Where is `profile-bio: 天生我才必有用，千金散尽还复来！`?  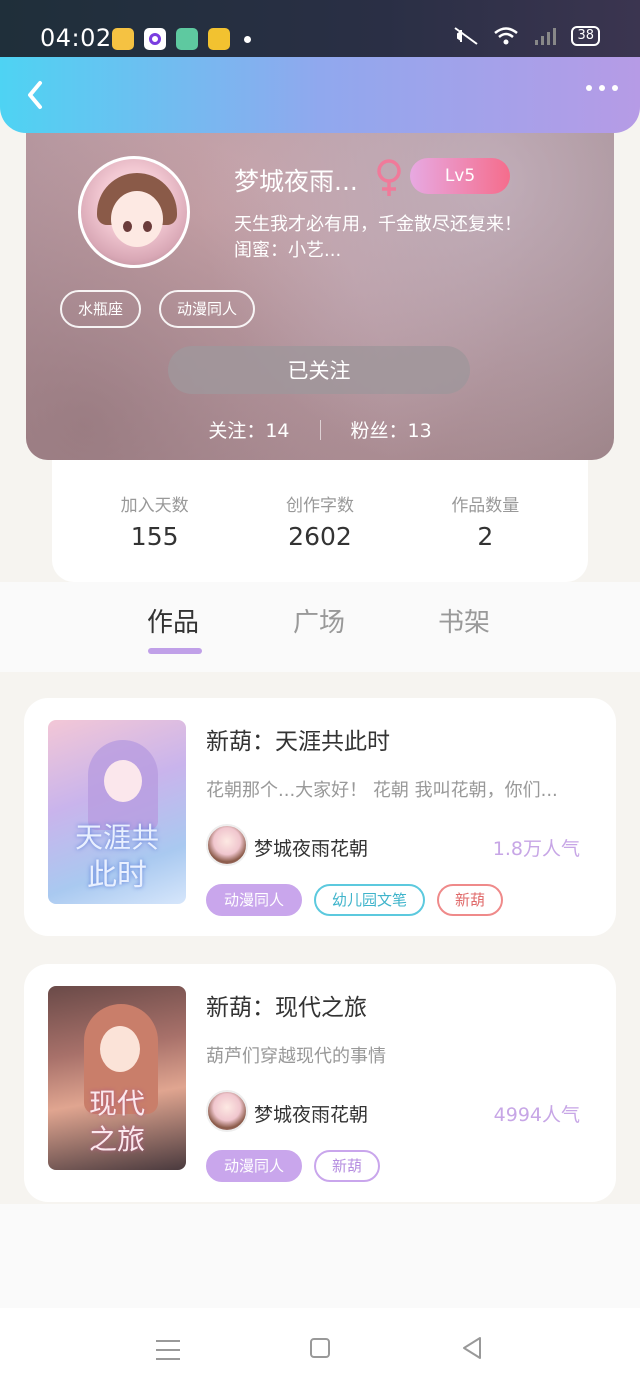 profile-bio: 天生我才必有用，千金散尽还复来！ is located at coordinates (378, 224).